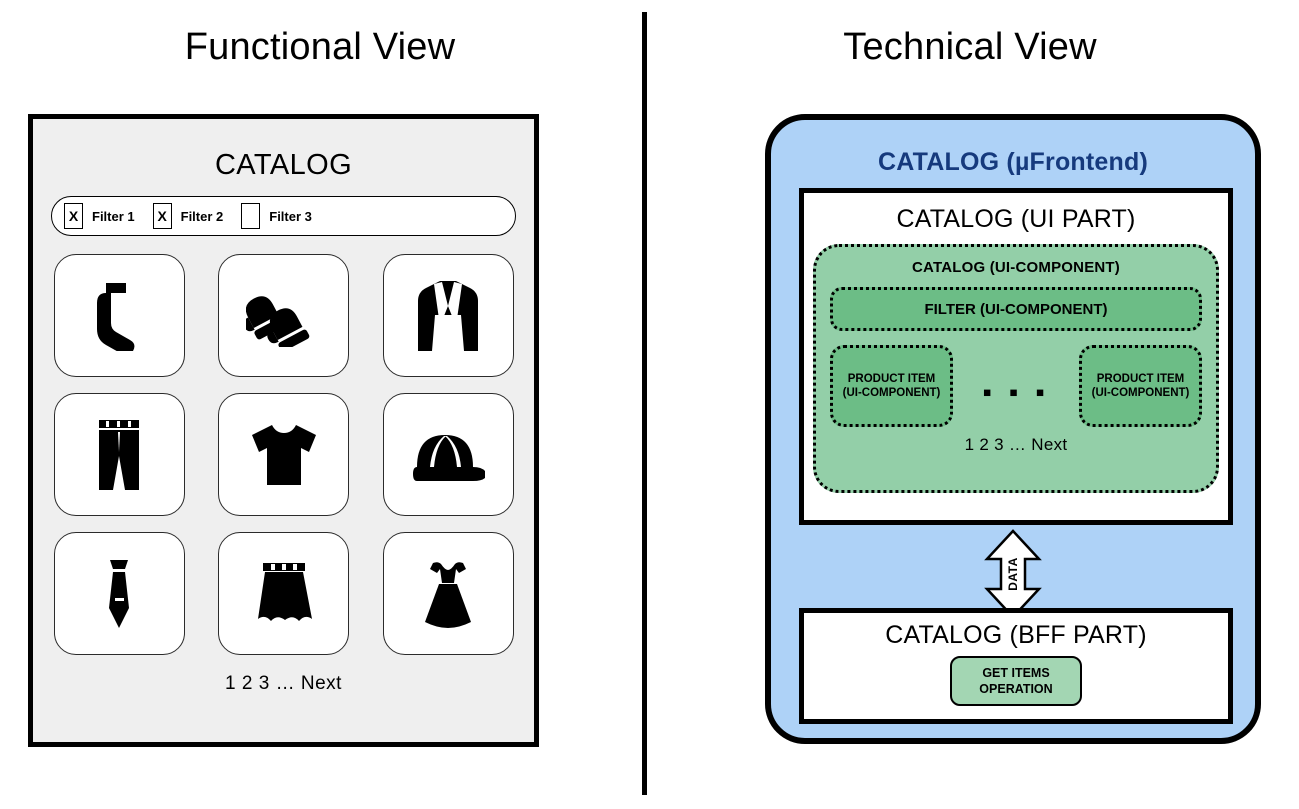 The width and height of the screenshot is (1299, 809). I want to click on data-flow-arrow: DATA, so click(1013, 574).